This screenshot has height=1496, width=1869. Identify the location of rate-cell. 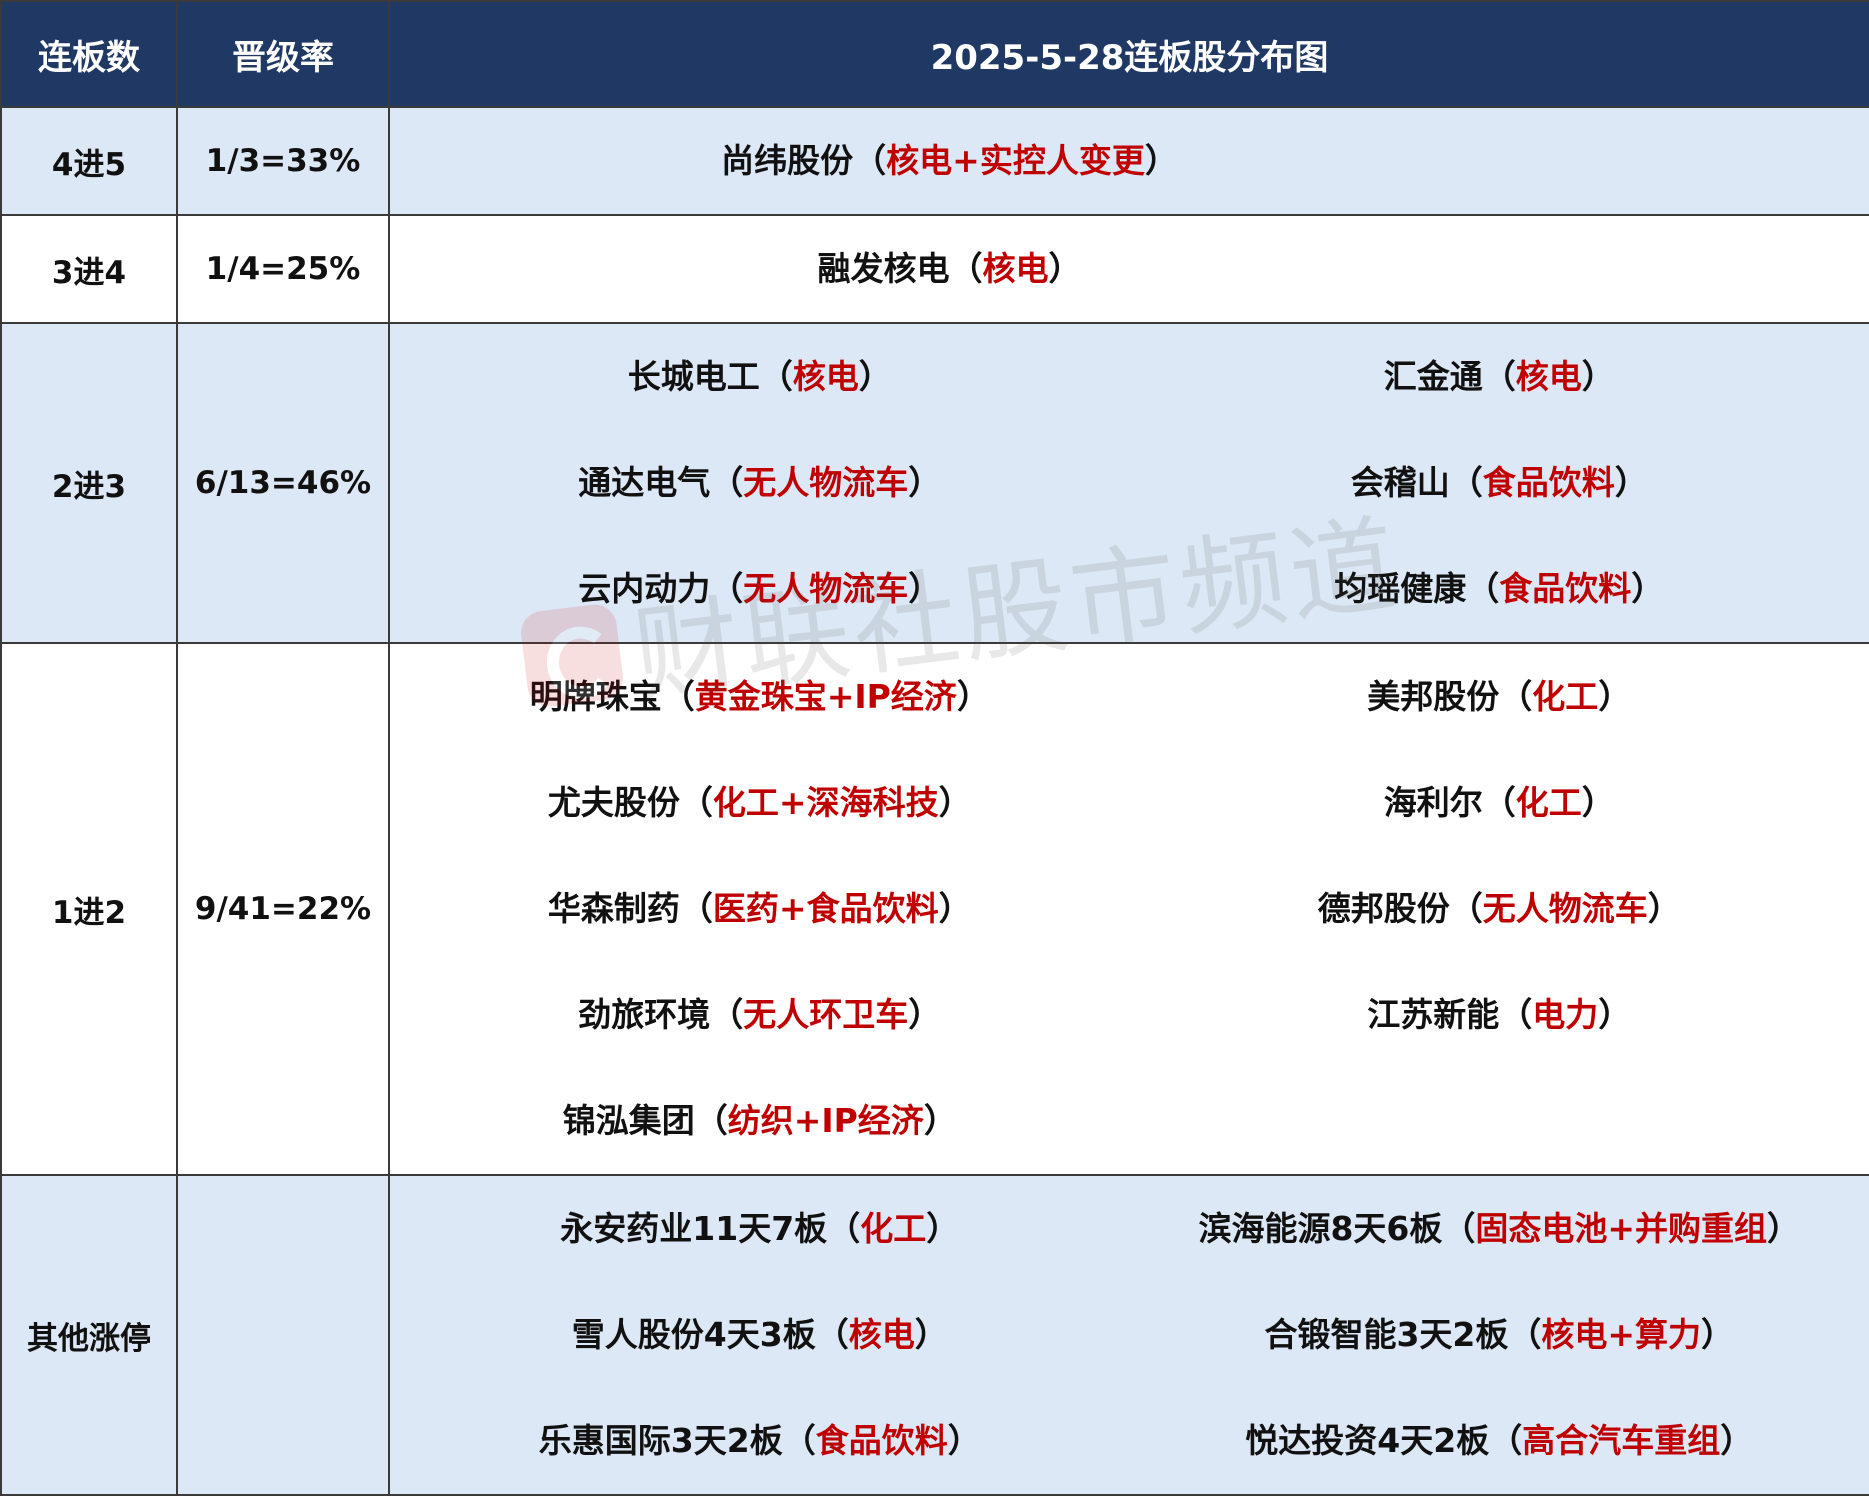
(283, 1335).